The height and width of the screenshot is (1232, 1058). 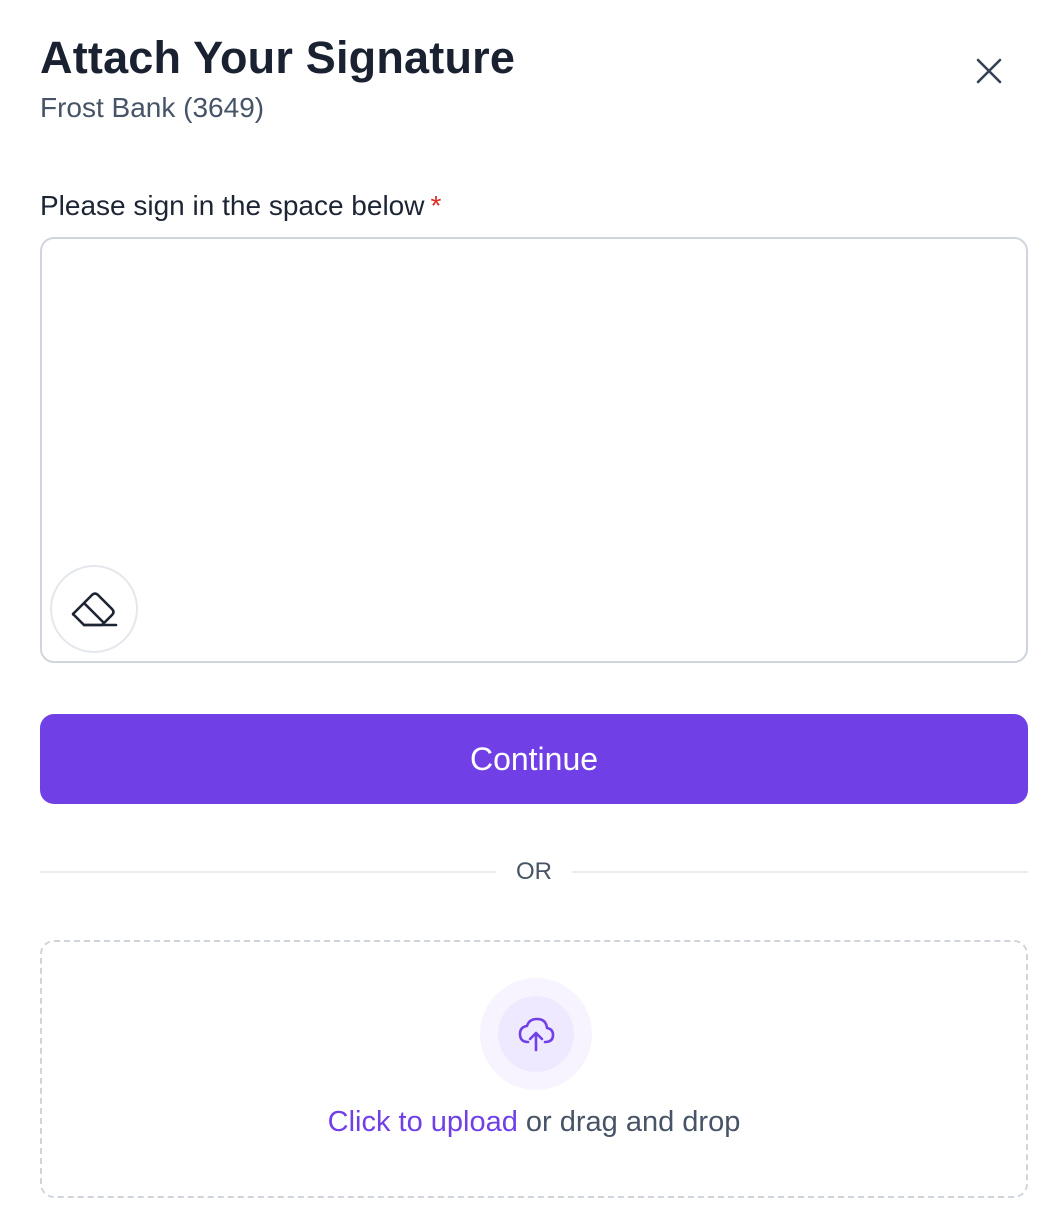 What do you see at coordinates (534, 759) in the screenshot?
I see `continue-button: Continue` at bounding box center [534, 759].